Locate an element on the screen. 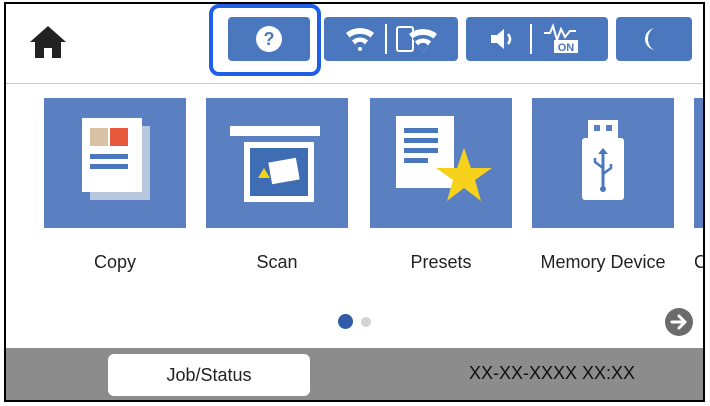 The image size is (710, 406). wifi-icon is located at coordinates (360, 39).